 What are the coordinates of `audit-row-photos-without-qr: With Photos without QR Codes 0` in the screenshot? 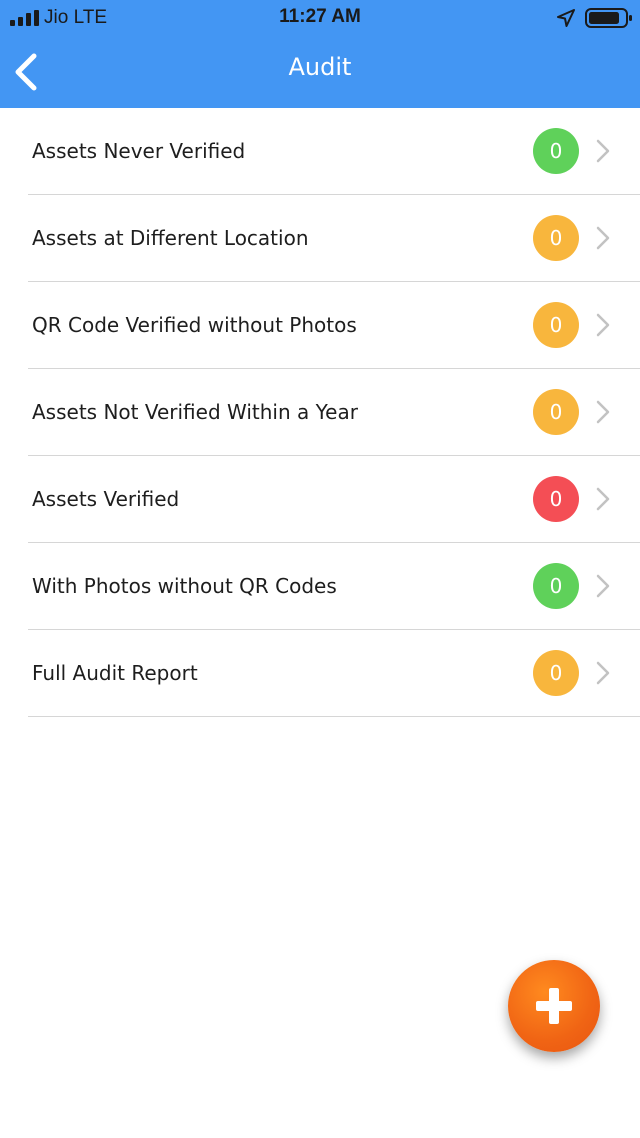 It's located at (334, 586).